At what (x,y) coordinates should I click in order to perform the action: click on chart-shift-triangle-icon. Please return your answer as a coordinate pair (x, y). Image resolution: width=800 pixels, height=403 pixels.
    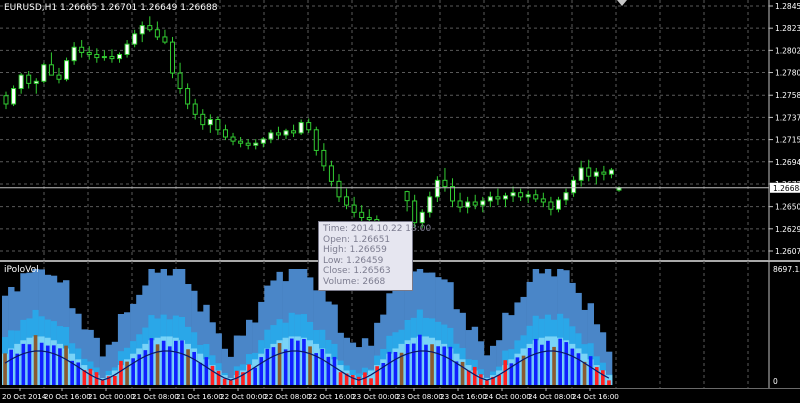
    Looking at the image, I should click on (622, 3).